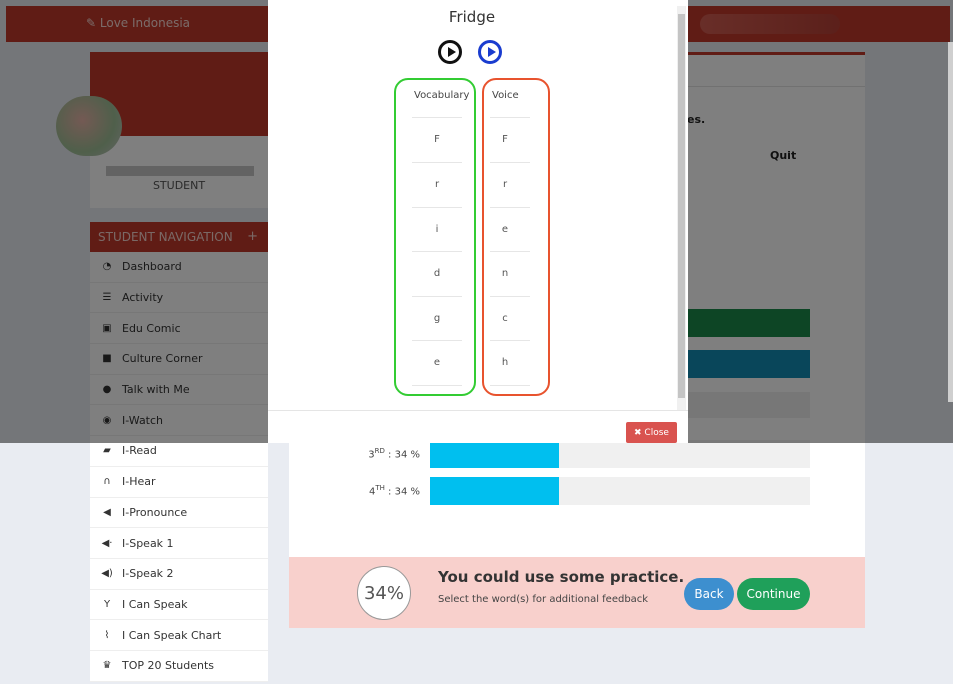 This screenshot has height=684, width=953. Describe the element at coordinates (505, 362) in the screenshot. I see `voice-letter: h` at that location.